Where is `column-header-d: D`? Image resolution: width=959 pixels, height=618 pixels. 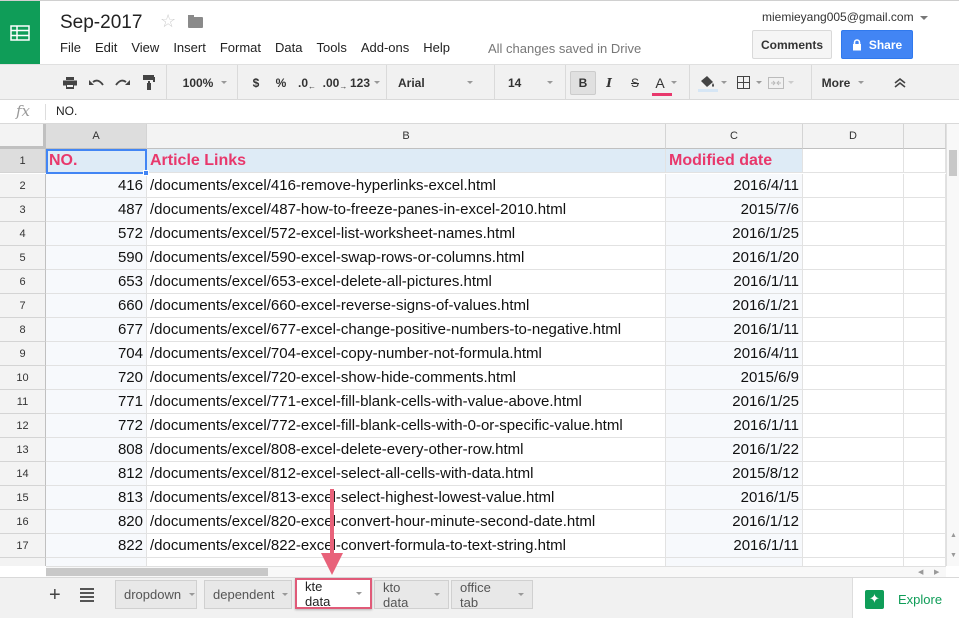
column-header-d: D is located at coordinates (853, 136).